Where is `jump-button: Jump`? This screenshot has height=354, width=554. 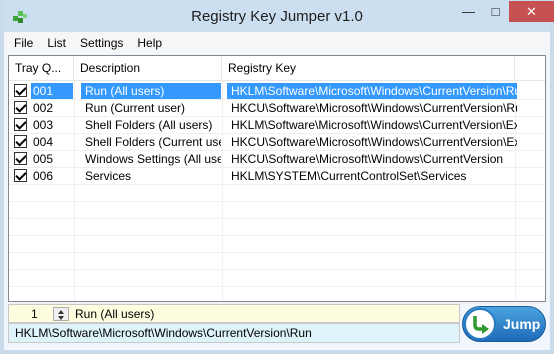
jump-button: Jump is located at coordinates (504, 324).